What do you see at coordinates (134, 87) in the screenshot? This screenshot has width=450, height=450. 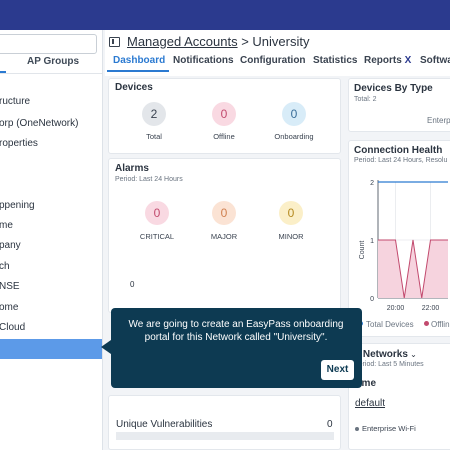 I see `devices-title: Devices` at bounding box center [134, 87].